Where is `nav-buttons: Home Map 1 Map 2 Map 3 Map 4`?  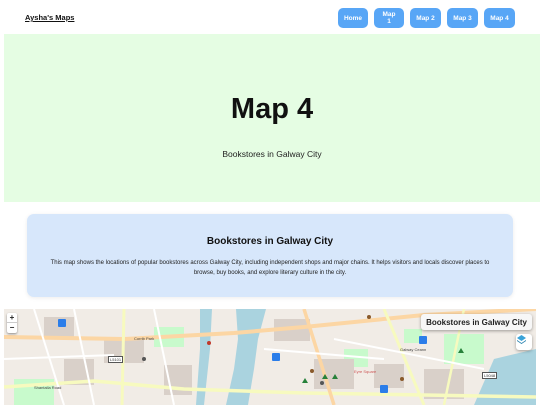 nav-buttons: Home Map 1 Map 2 Map 3 Map 4 is located at coordinates (426, 18).